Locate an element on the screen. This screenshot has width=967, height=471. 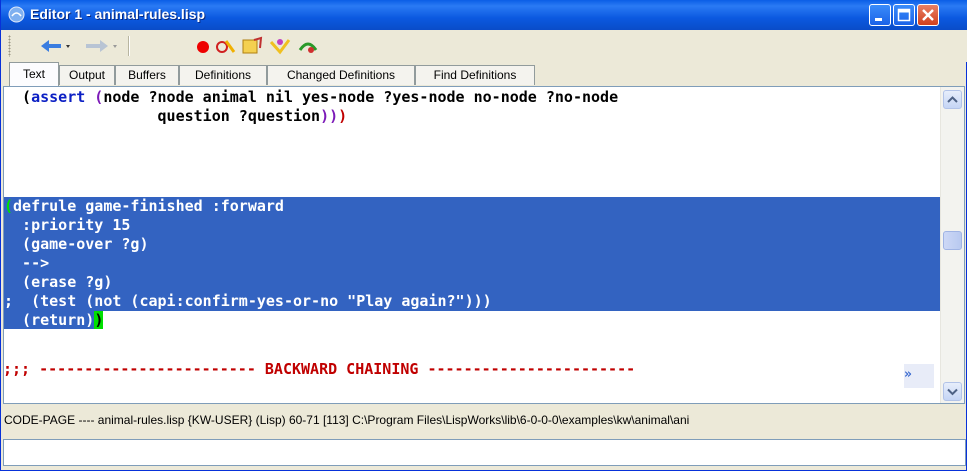
matching-paren: ( is located at coordinates (9, 206).